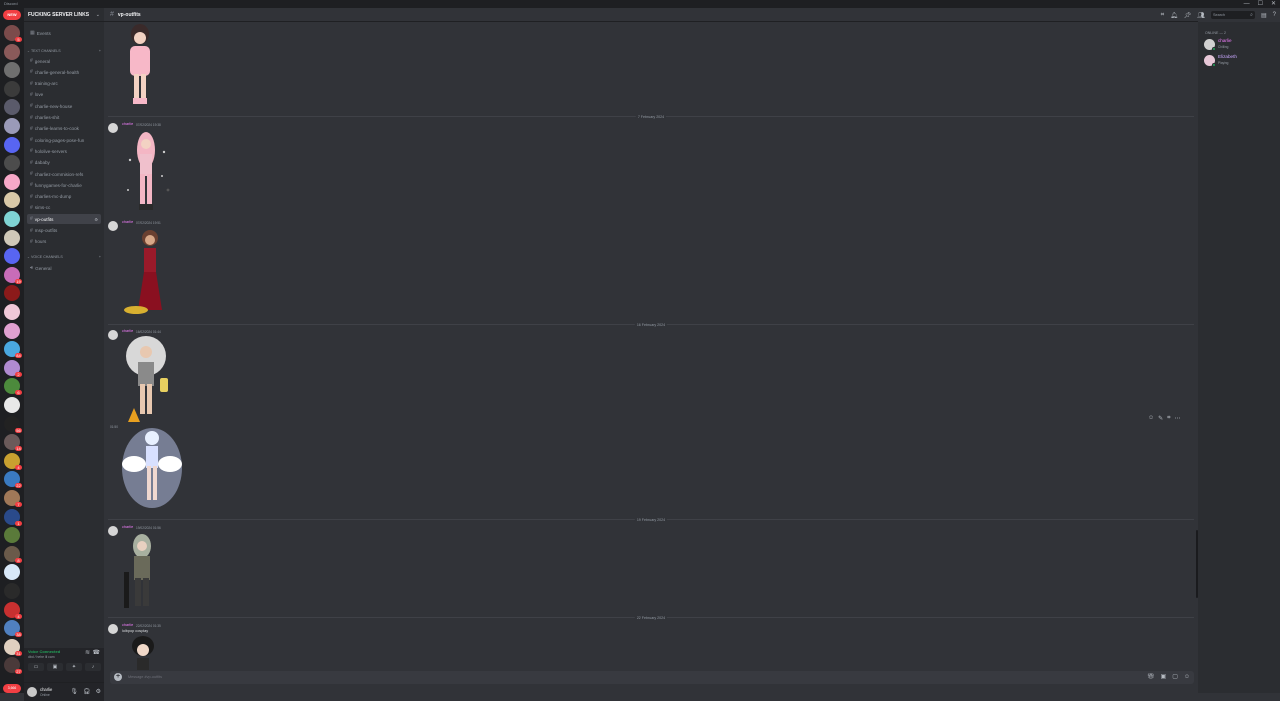  Describe the element at coordinates (64, 163) in the screenshot. I see `channel-item: # dababy` at that location.